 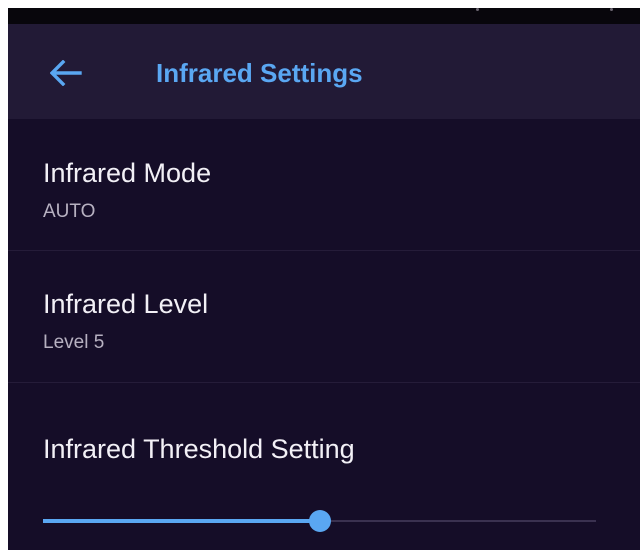 I want to click on setting-title: Infrared Threshold Setting, so click(x=199, y=449).